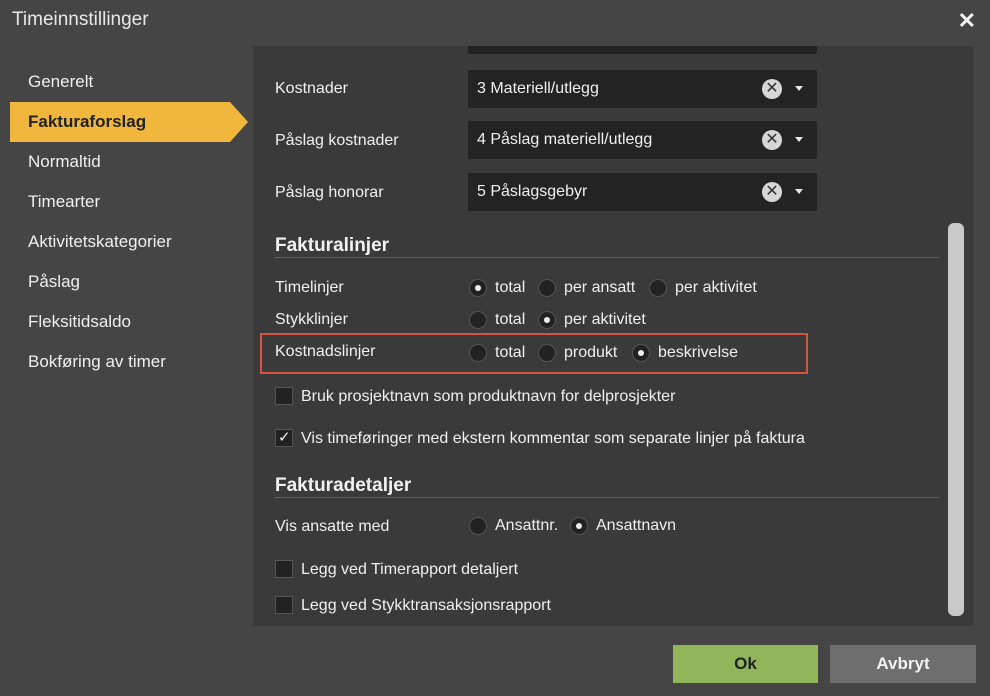 The image size is (990, 696). Describe the element at coordinates (80, 19) in the screenshot. I see `dialog-title: Timeinnstillinger` at that location.